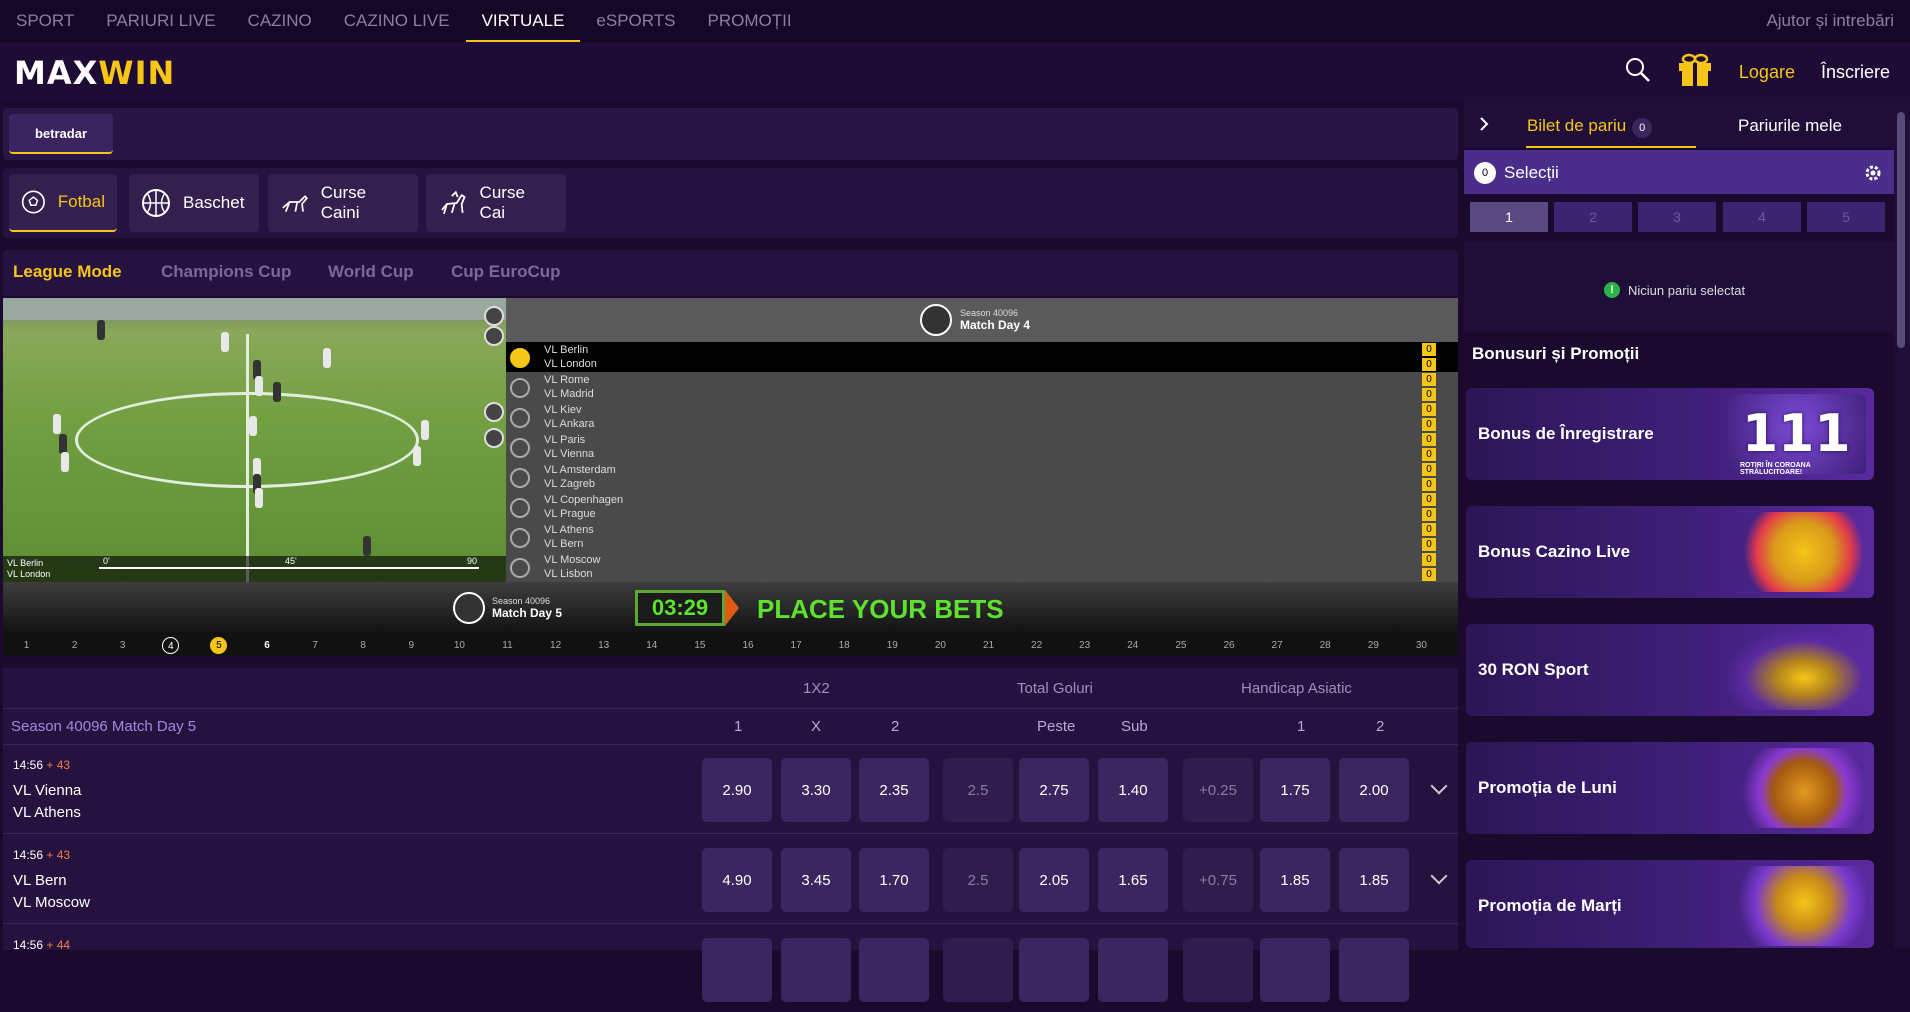  Describe the element at coordinates (1695, 72) in the screenshot. I see `gift-icon` at that location.